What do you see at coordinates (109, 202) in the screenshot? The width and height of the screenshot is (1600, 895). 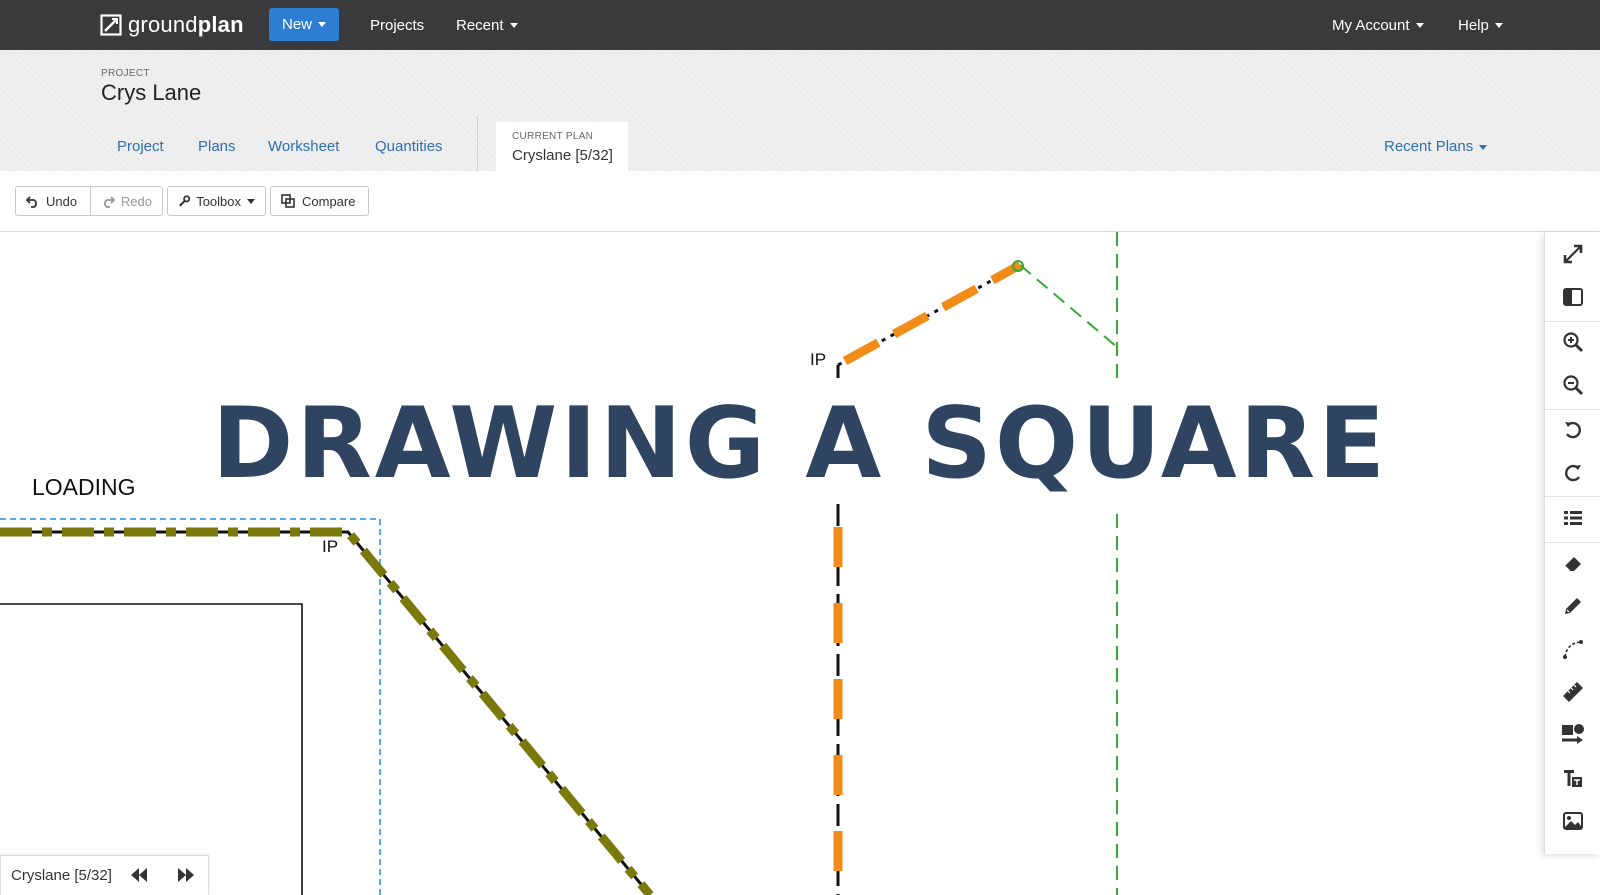 I see `redo-icon` at bounding box center [109, 202].